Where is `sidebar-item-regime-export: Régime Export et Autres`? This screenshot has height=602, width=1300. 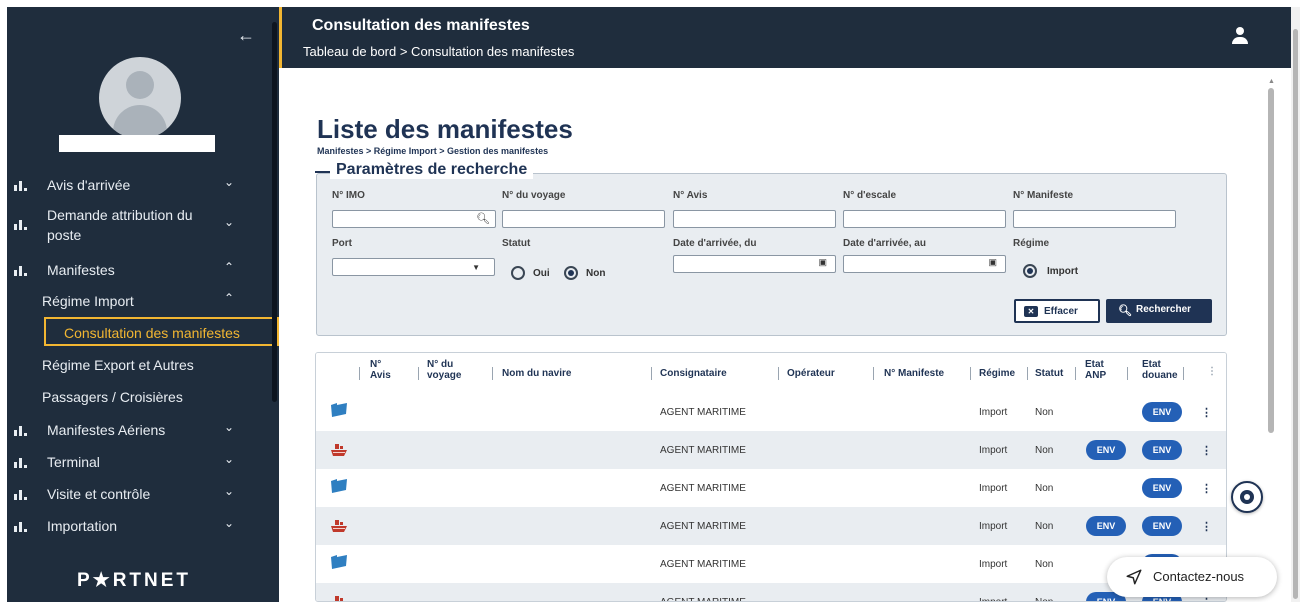
sidebar-item-regime-export: Régime Export et Autres is located at coordinates (118, 365).